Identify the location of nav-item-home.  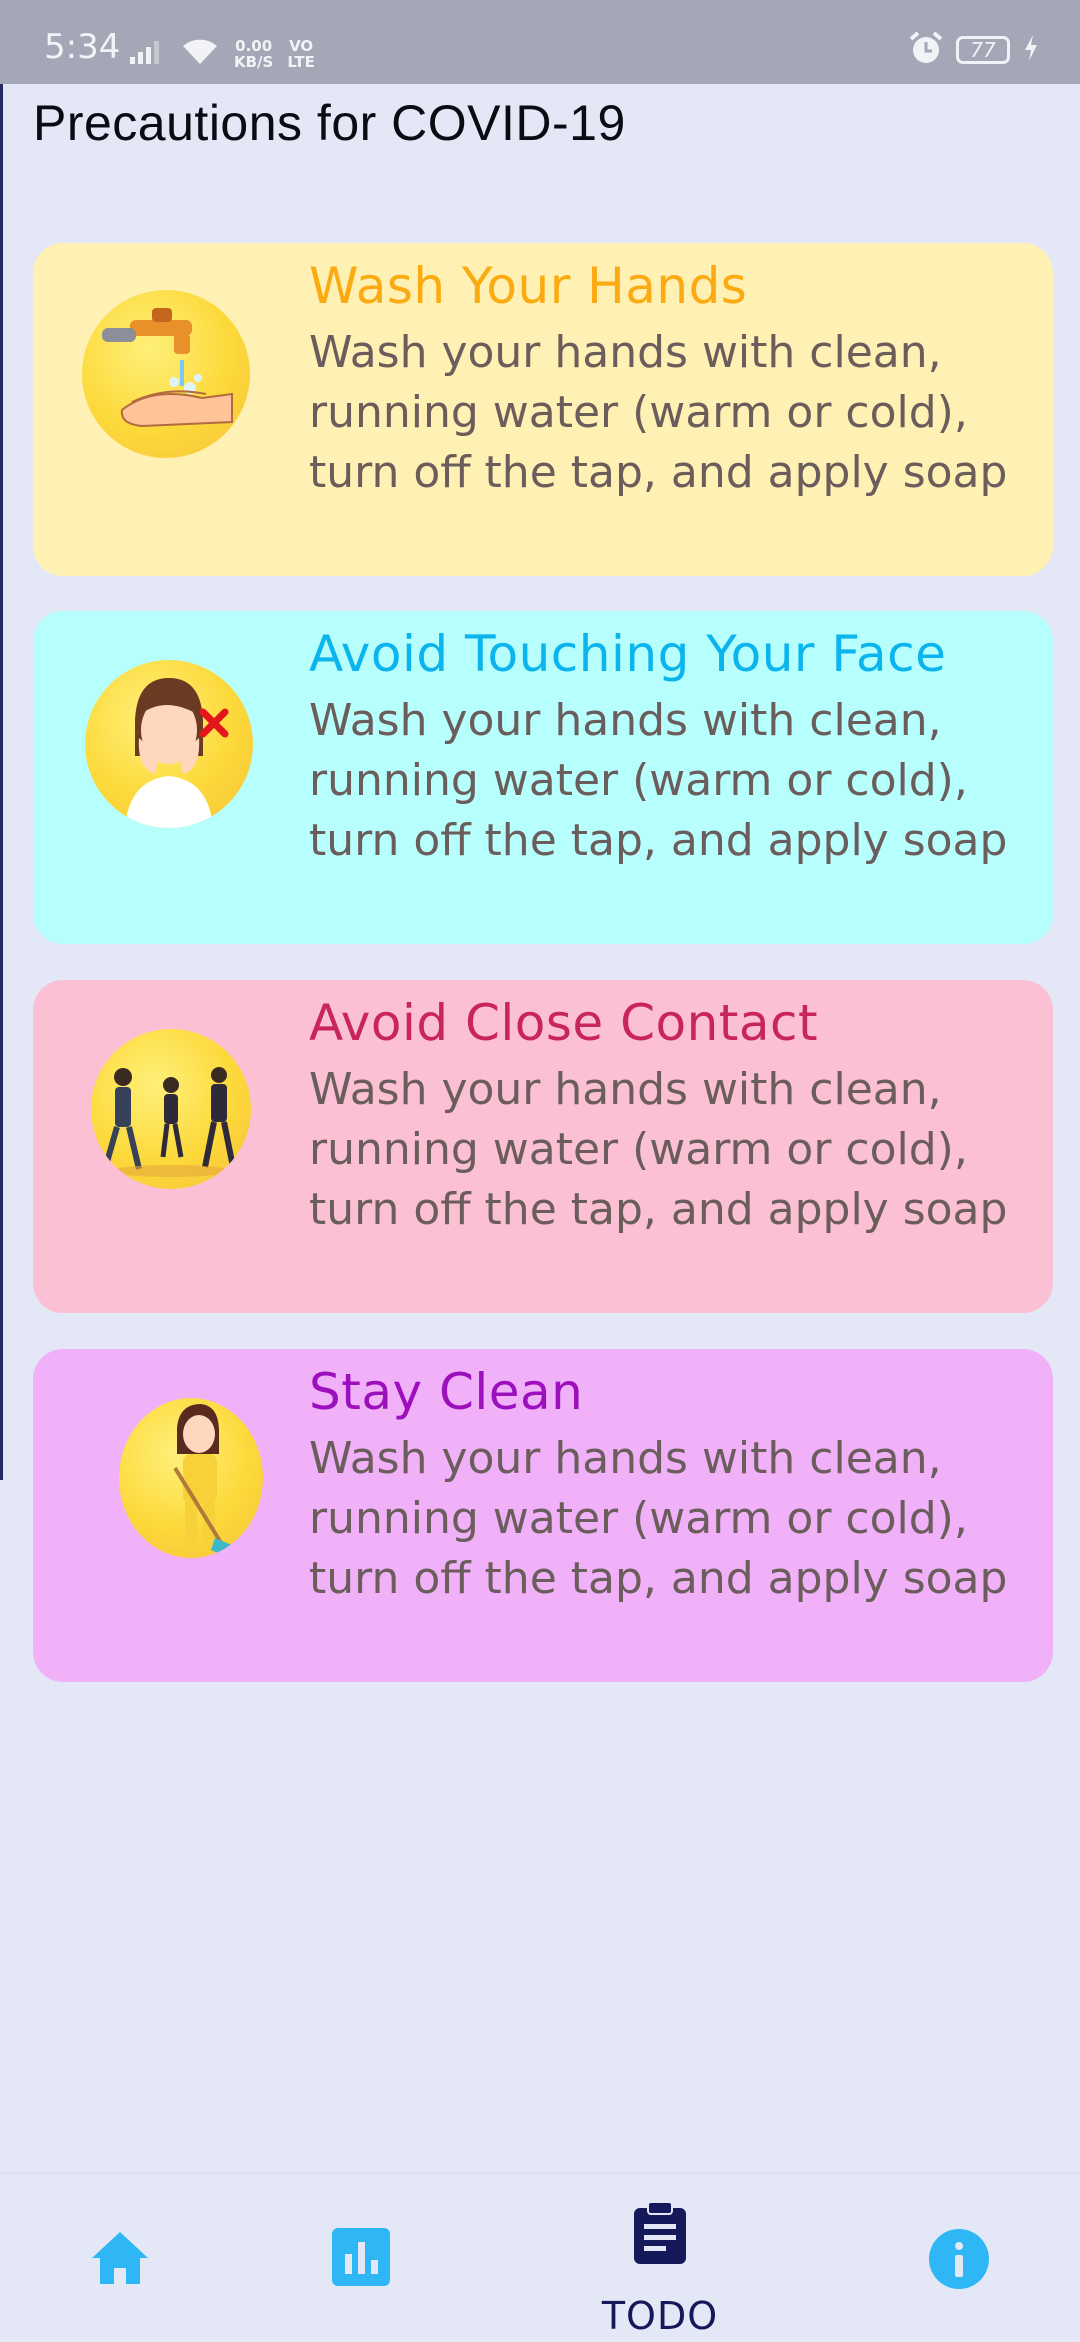
(121, 2258).